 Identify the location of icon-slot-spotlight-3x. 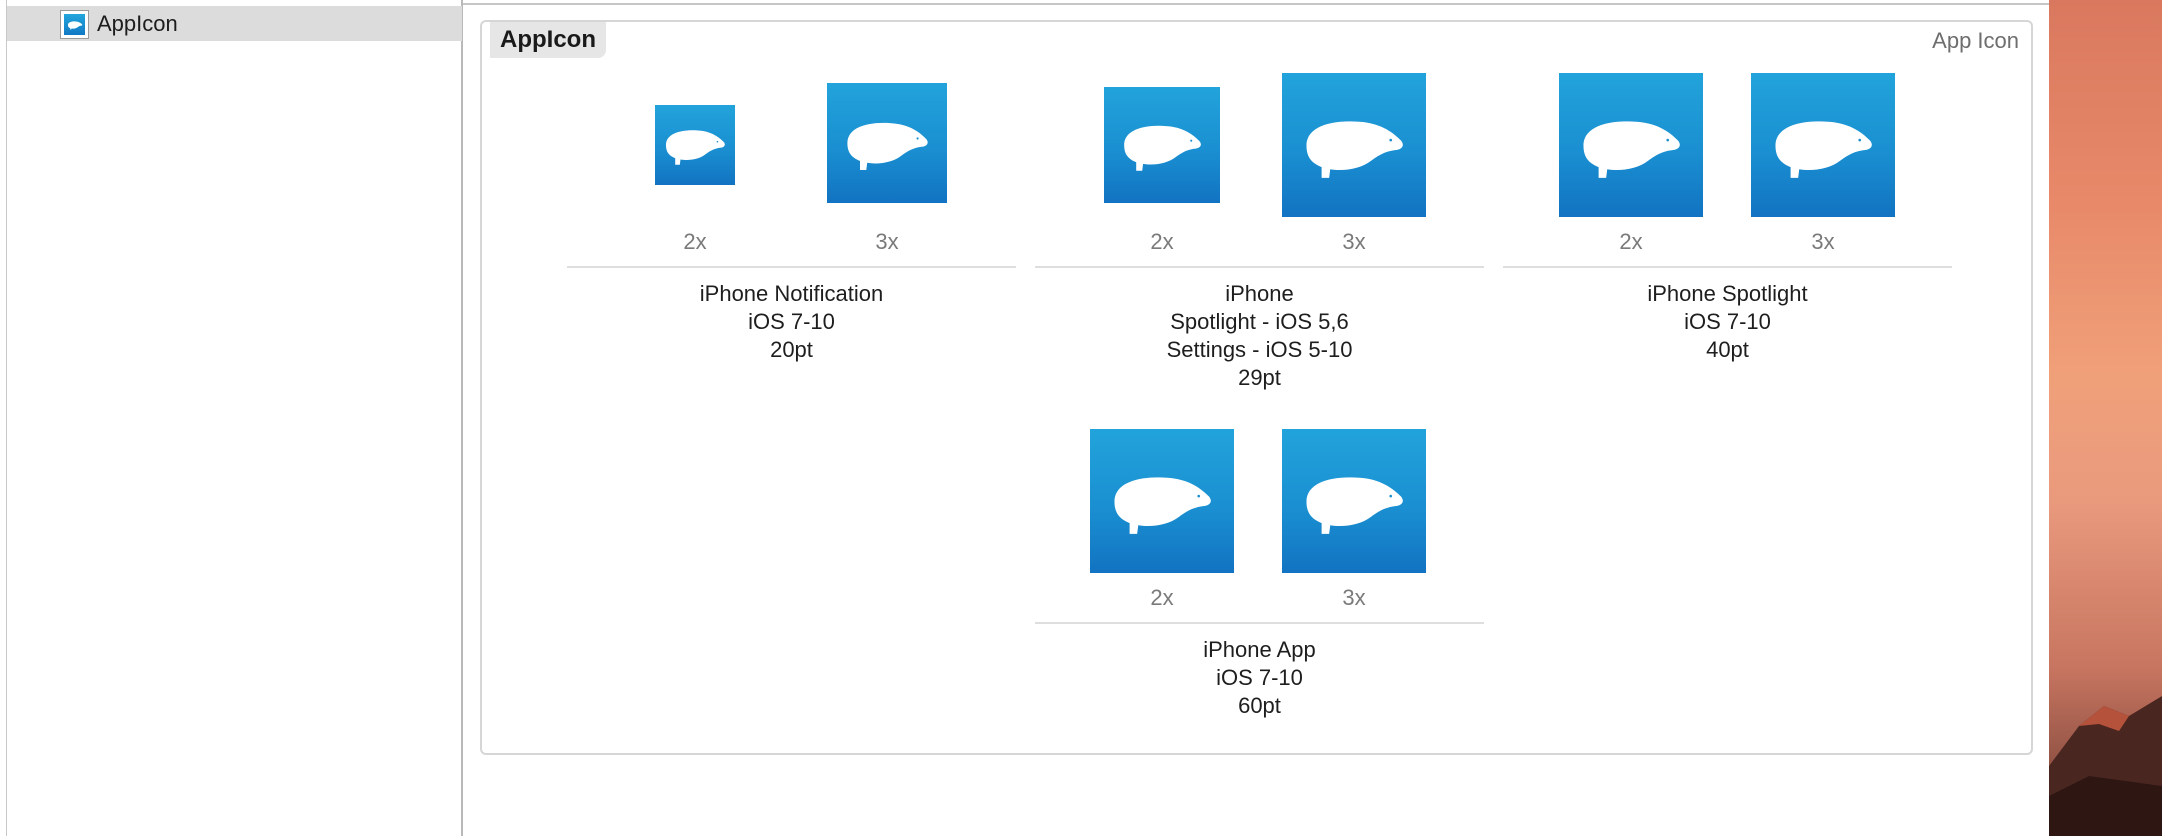
(1823, 145).